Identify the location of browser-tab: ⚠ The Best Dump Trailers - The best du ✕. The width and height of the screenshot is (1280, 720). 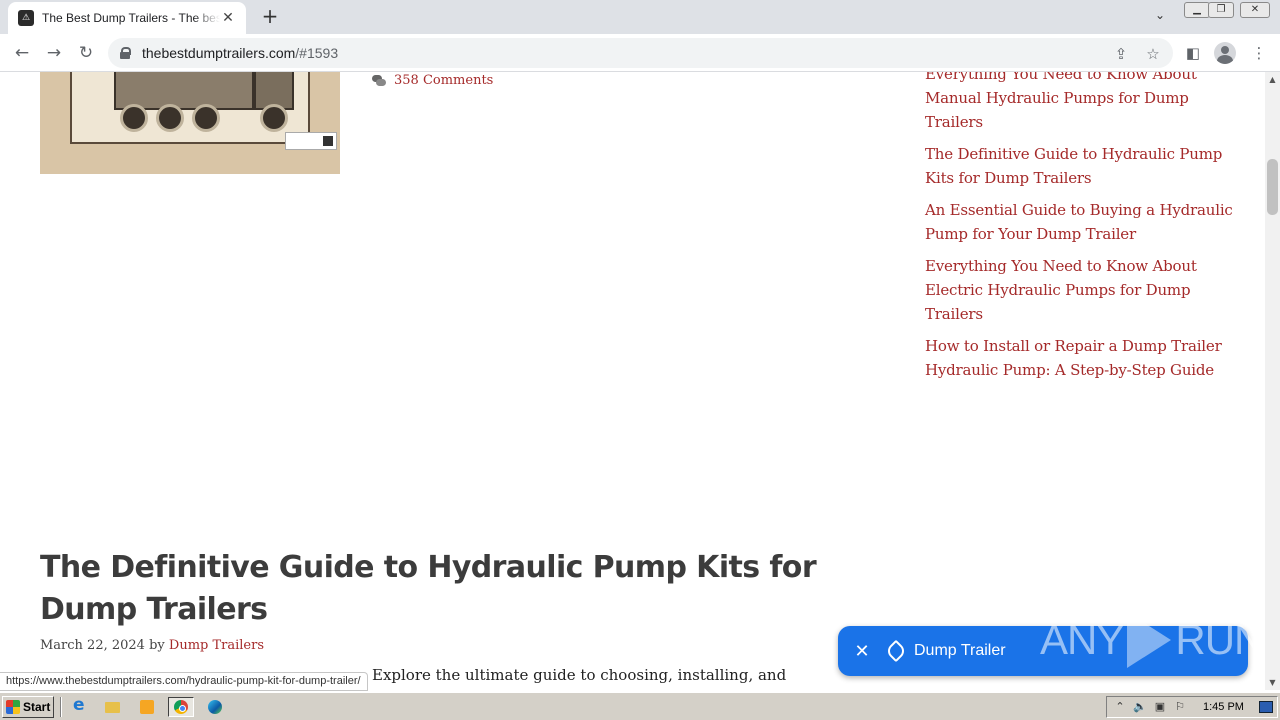
(127, 18).